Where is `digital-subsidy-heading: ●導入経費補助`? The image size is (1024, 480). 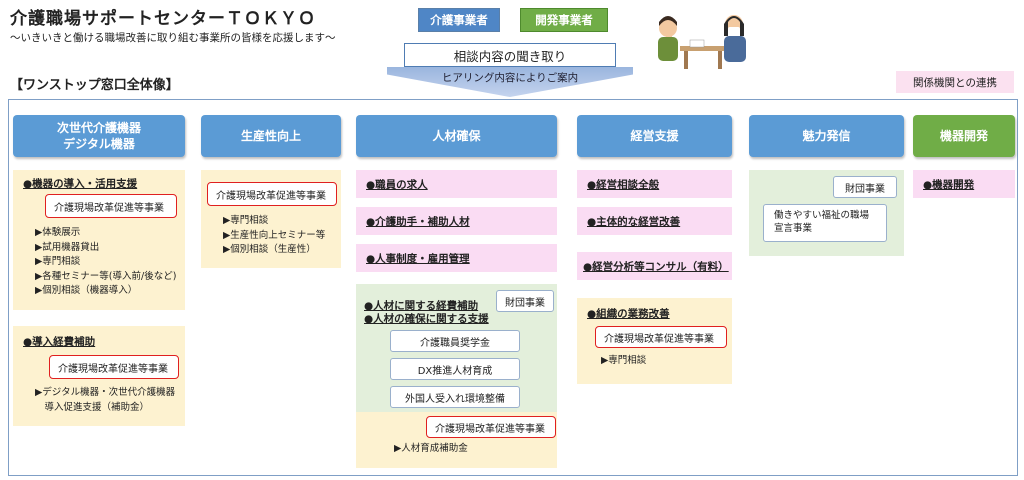 digital-subsidy-heading: ●導入経費補助 is located at coordinates (59, 342).